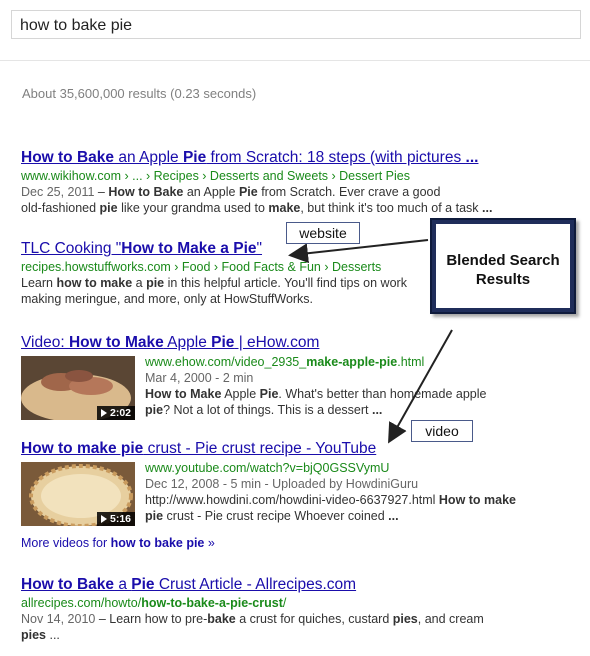 The width and height of the screenshot is (590, 656). What do you see at coordinates (323, 233) in the screenshot?
I see `website-label: website` at bounding box center [323, 233].